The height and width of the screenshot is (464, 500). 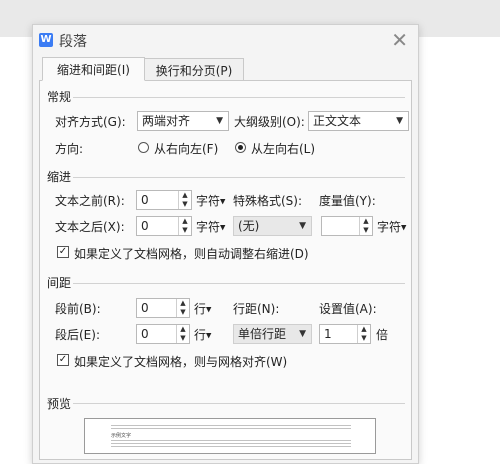 What do you see at coordinates (202, 334) in the screenshot?
I see `space-after-unit: 行▼` at bounding box center [202, 334].